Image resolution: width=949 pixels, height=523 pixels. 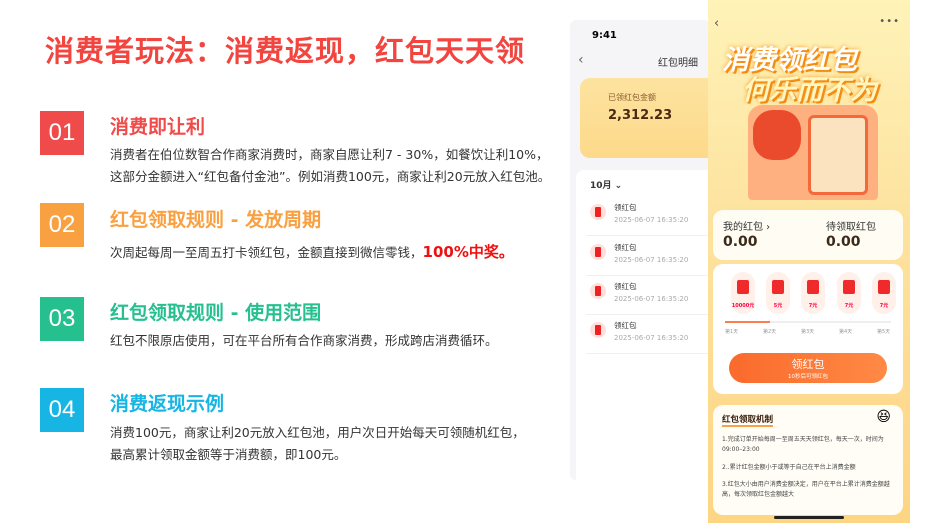 I want to click on section-heading-03: 红包领取规则 - 使用范围, so click(x=216, y=313).